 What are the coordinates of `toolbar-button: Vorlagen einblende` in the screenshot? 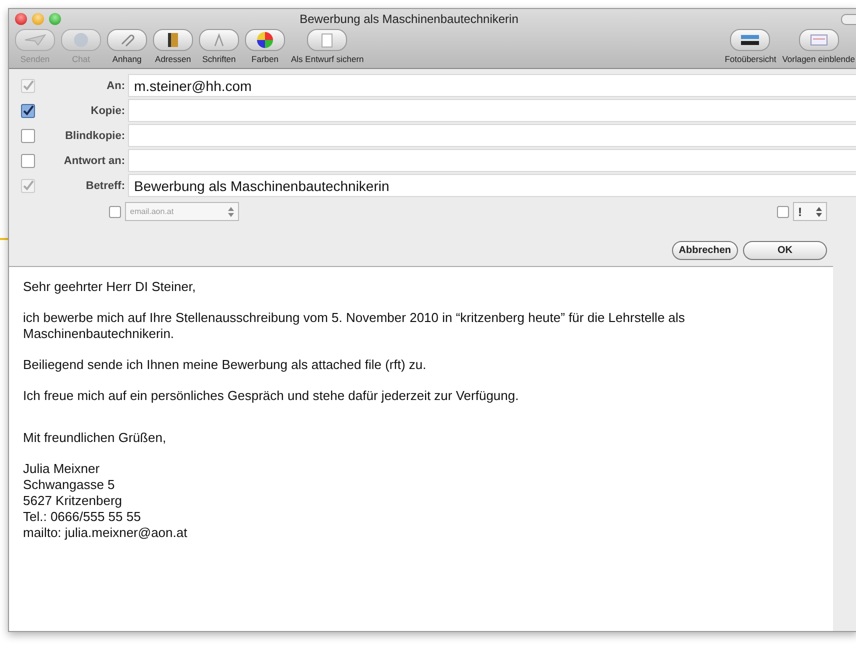 It's located at (818, 46).